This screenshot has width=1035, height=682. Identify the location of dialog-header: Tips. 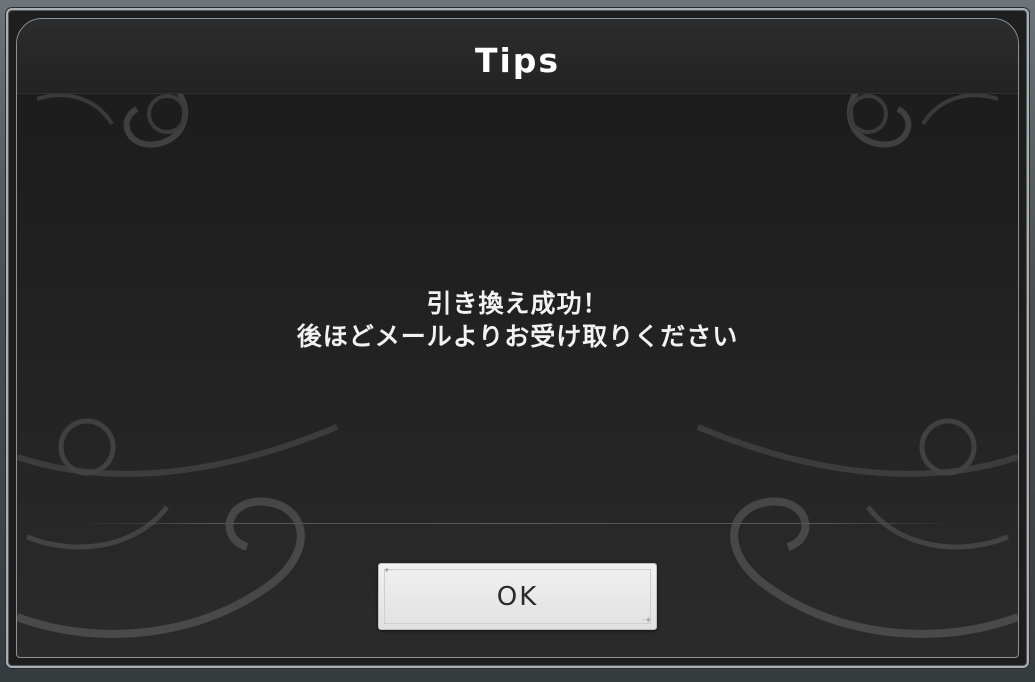
(517, 56).